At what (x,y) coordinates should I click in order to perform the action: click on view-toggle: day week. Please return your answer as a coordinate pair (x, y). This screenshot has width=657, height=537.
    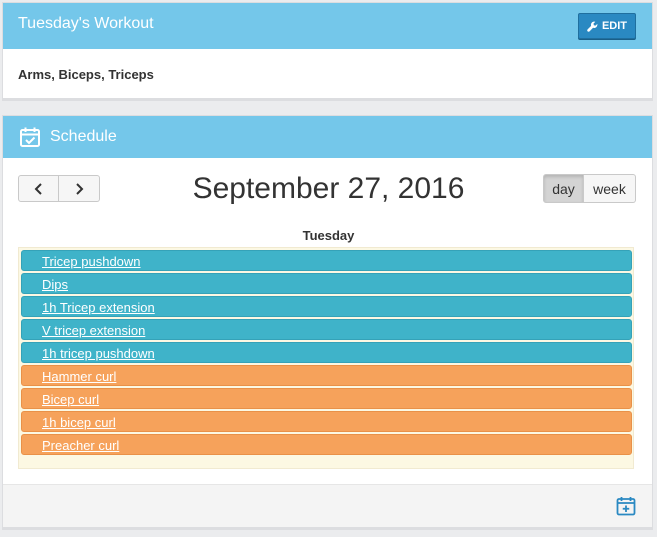
    Looking at the image, I should click on (589, 188).